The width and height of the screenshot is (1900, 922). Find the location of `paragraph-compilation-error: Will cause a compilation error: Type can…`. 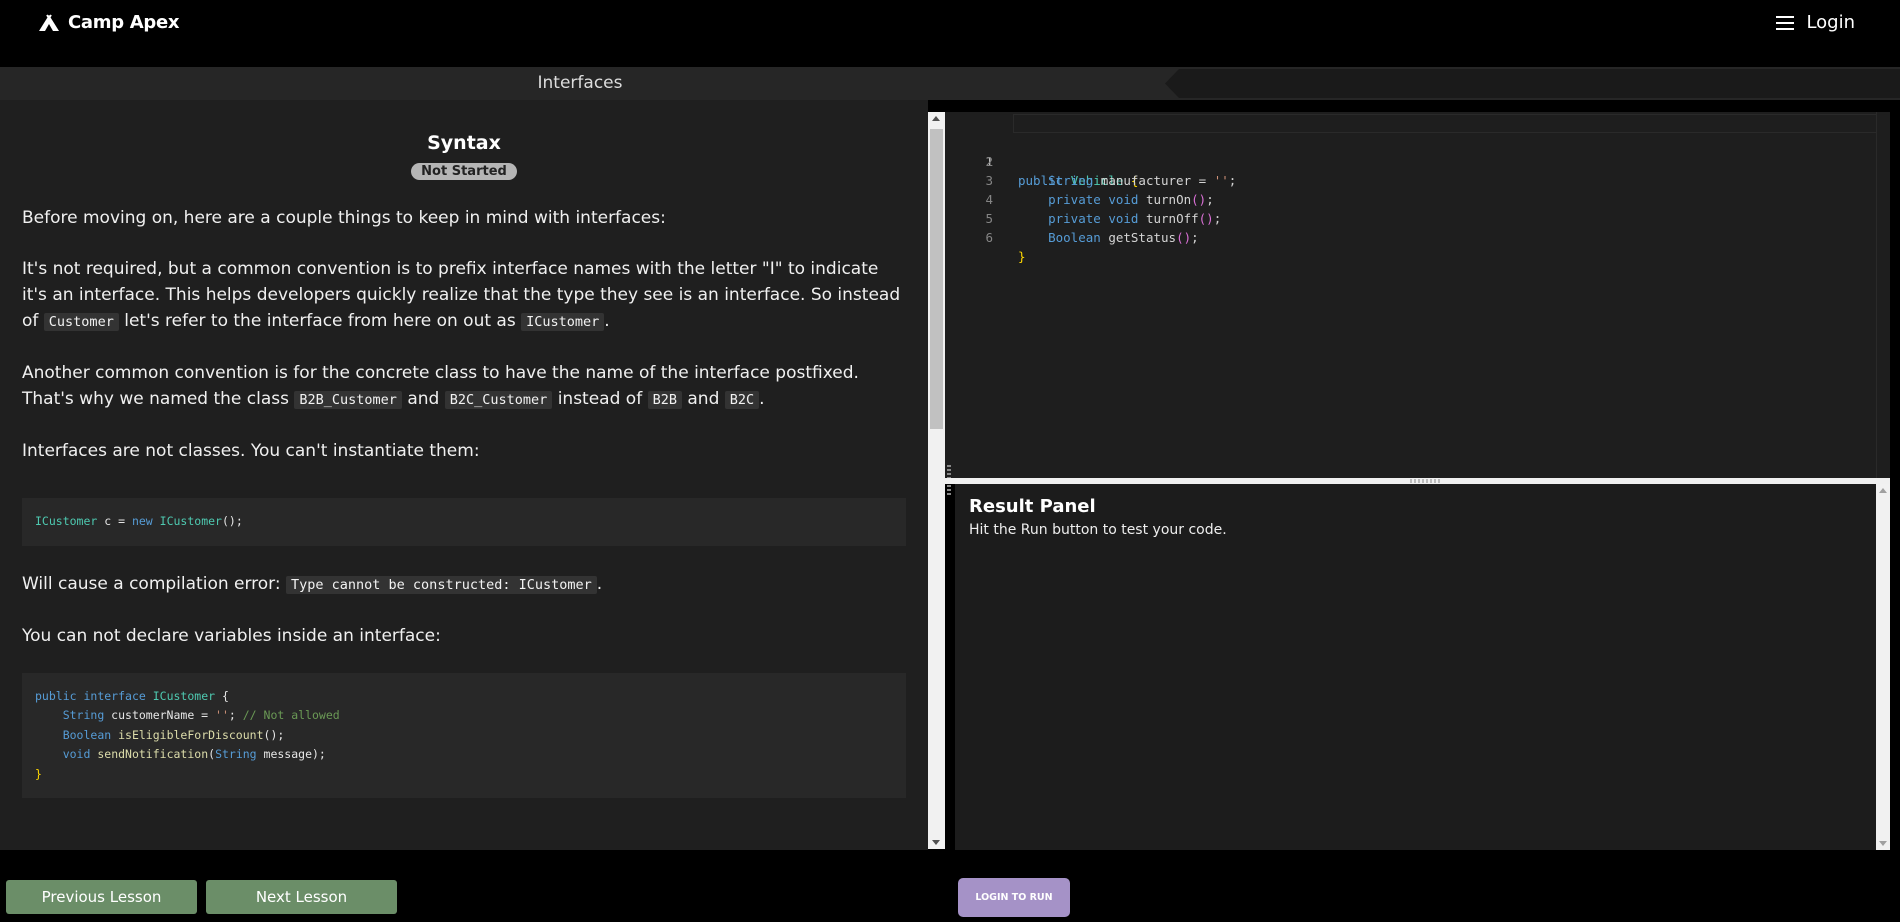

paragraph-compilation-error: Will cause a compilation error: Type can… is located at coordinates (312, 583).